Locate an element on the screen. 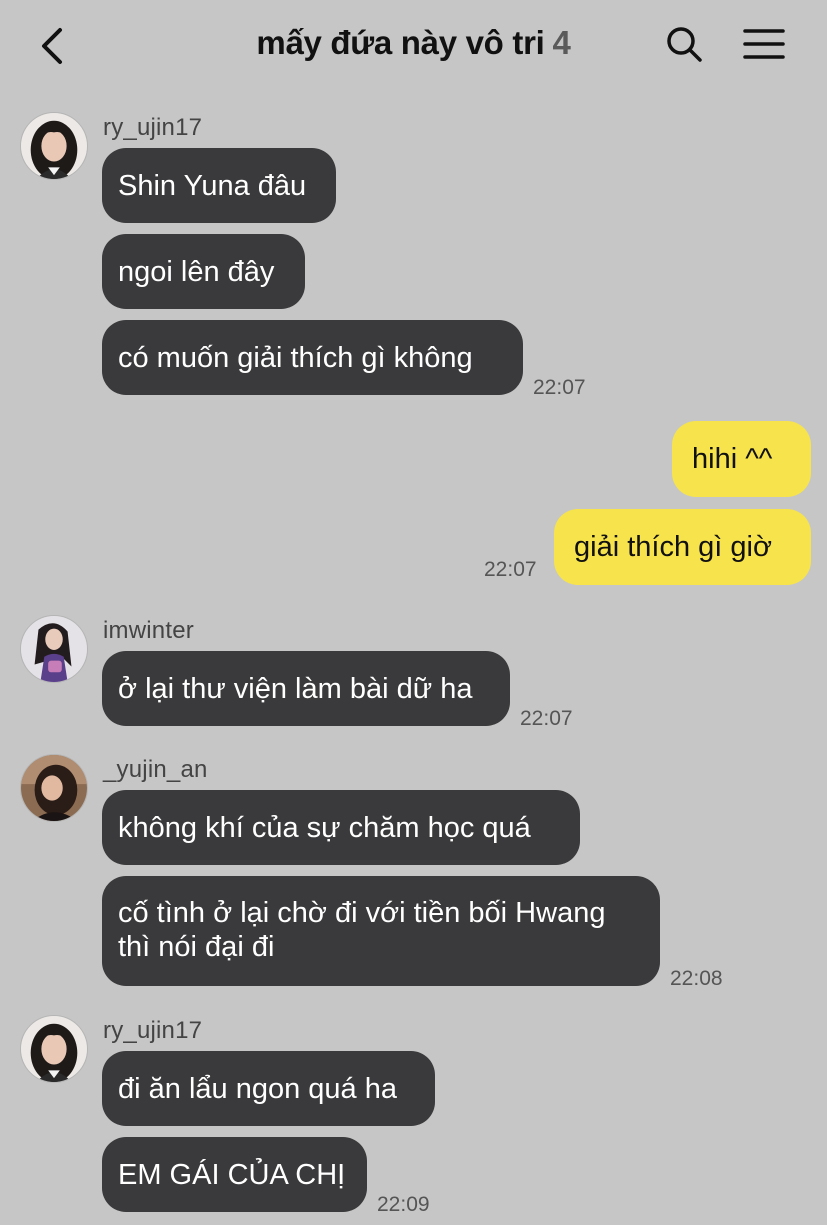  sender-name: imwinter is located at coordinates (148, 630).